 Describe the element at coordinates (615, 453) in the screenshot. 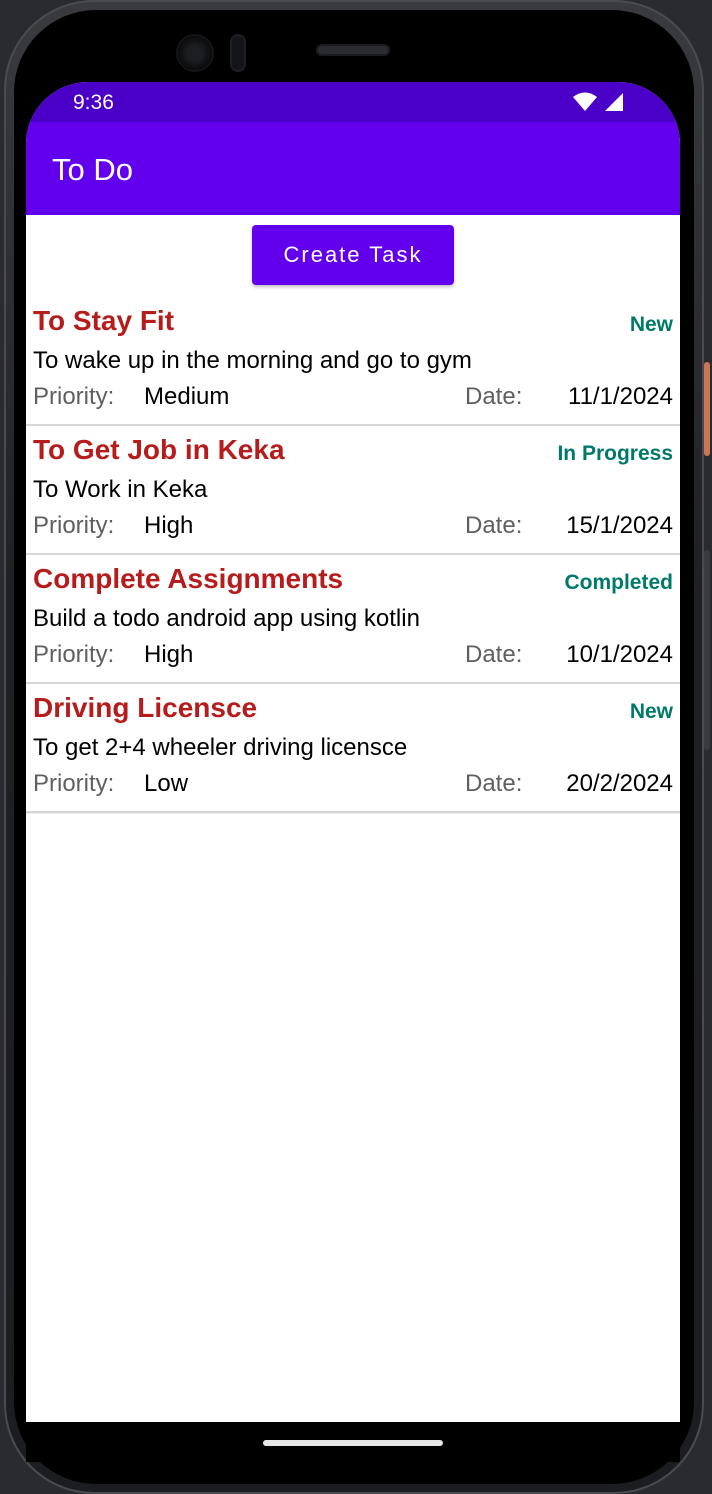

I see `task-status: In Progress` at that location.